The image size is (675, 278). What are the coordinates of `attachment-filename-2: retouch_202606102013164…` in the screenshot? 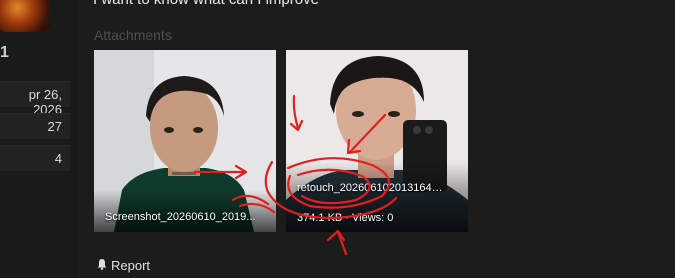 It's located at (377, 188).